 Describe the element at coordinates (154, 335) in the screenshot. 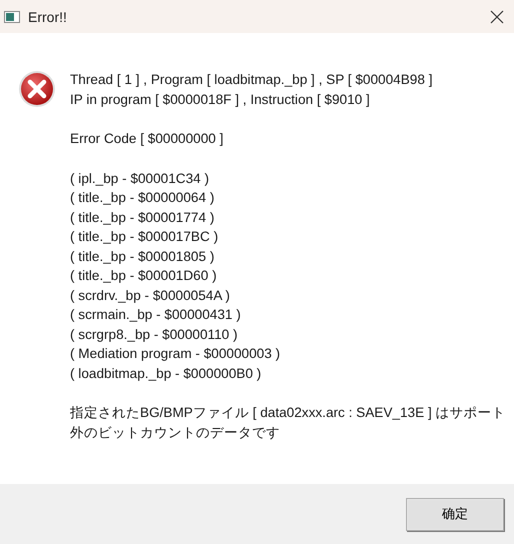

I see `message-text: ( scrgrp8._bp - $00000110 )` at that location.